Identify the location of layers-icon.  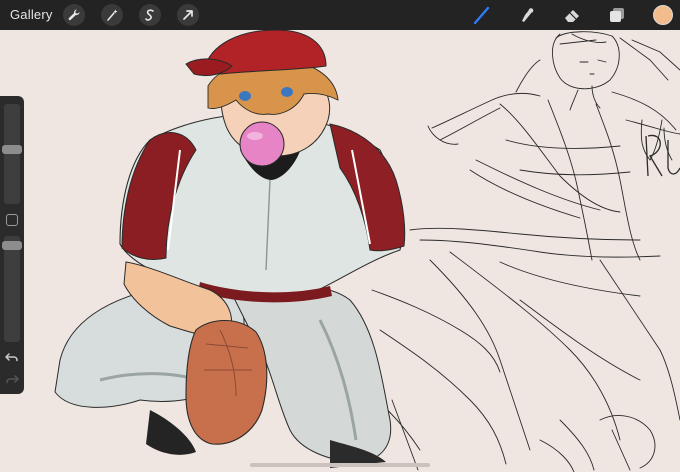
(617, 15).